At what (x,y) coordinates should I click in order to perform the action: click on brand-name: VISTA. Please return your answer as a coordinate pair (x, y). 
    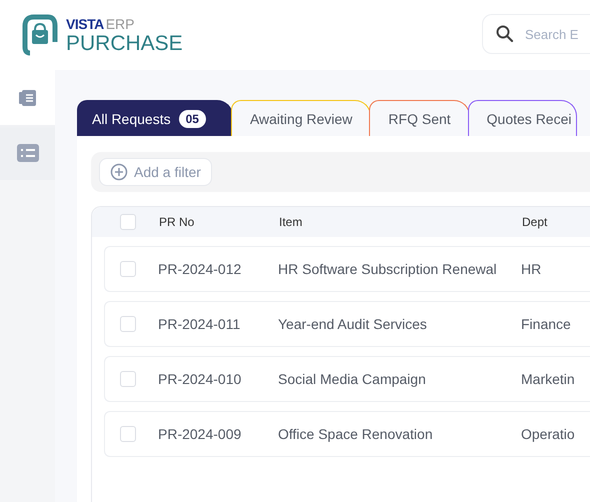
    Looking at the image, I should click on (85, 24).